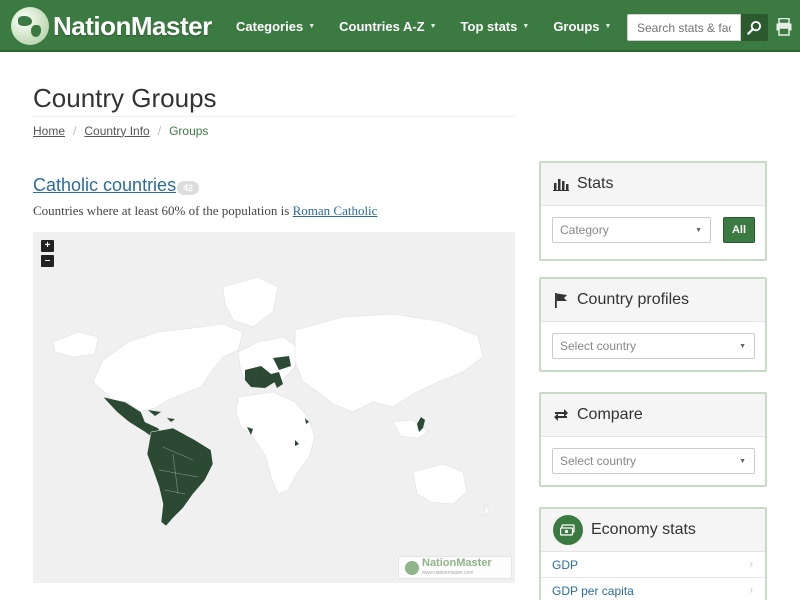 Image resolution: width=800 pixels, height=600 pixels. What do you see at coordinates (30, 26) in the screenshot?
I see `globe-logo-icon` at bounding box center [30, 26].